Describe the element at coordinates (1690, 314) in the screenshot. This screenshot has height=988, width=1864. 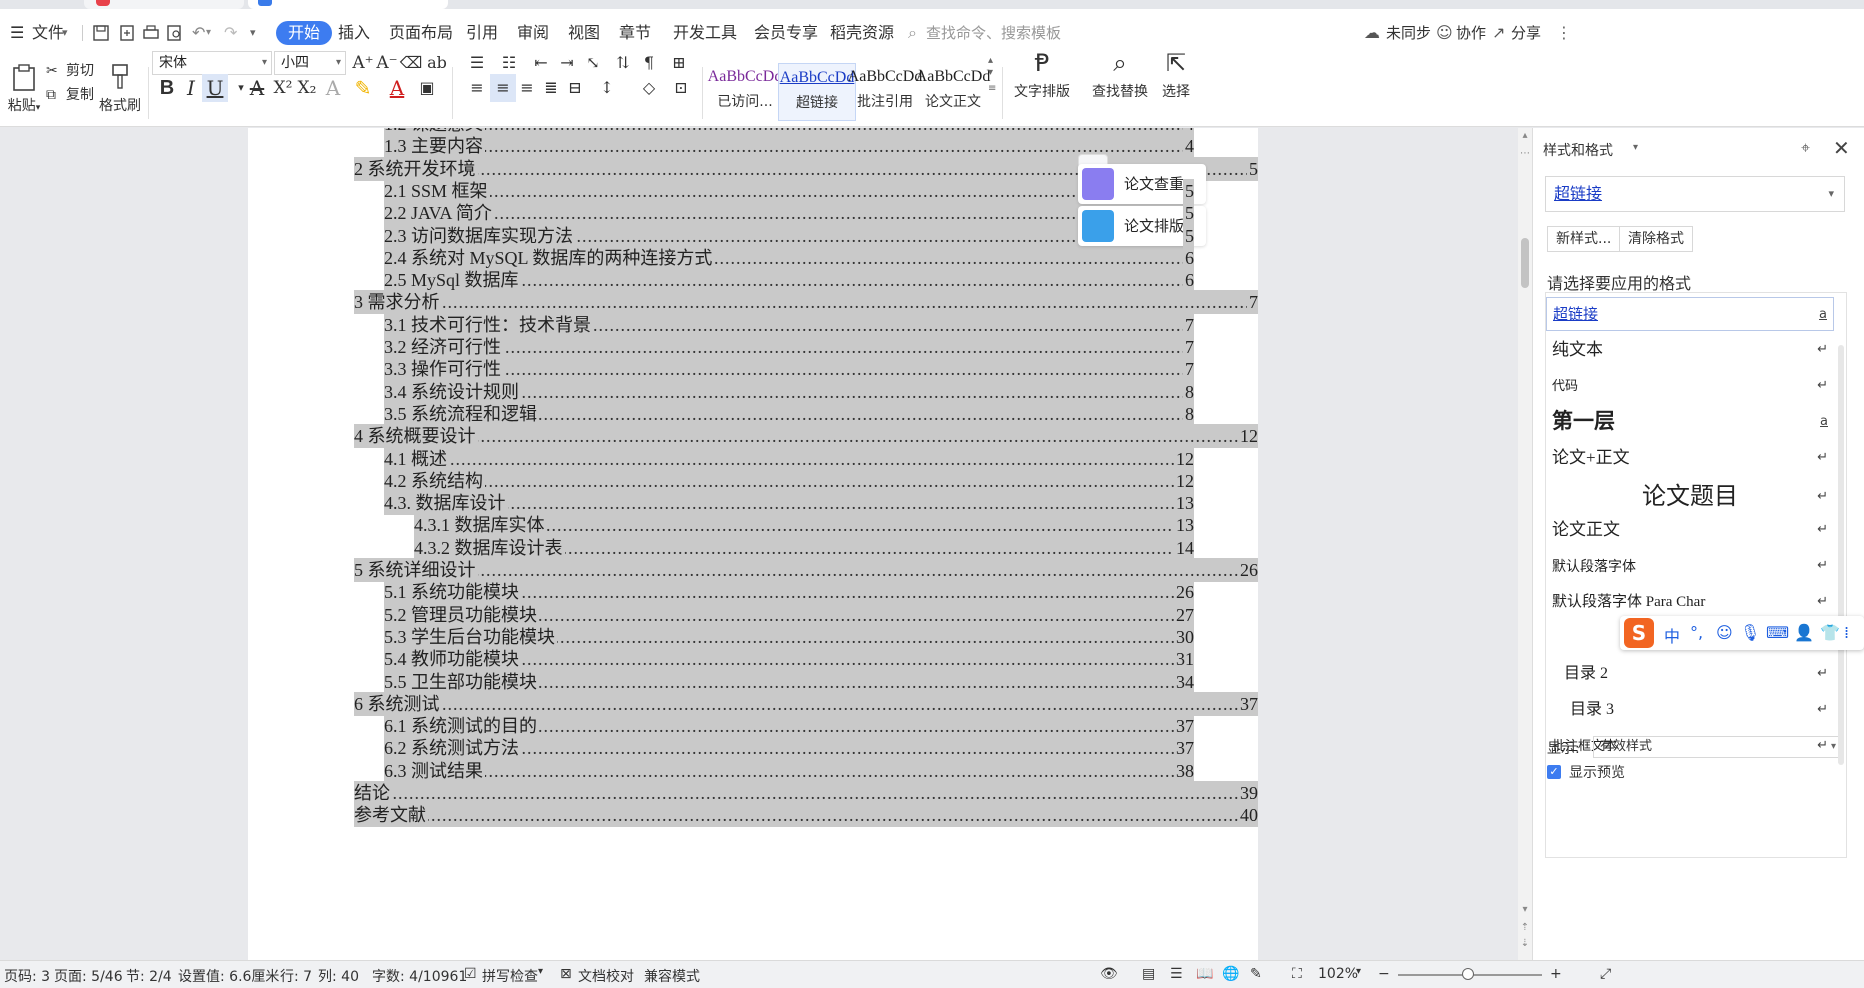
I see `style-list-item: 超链接 a` at that location.